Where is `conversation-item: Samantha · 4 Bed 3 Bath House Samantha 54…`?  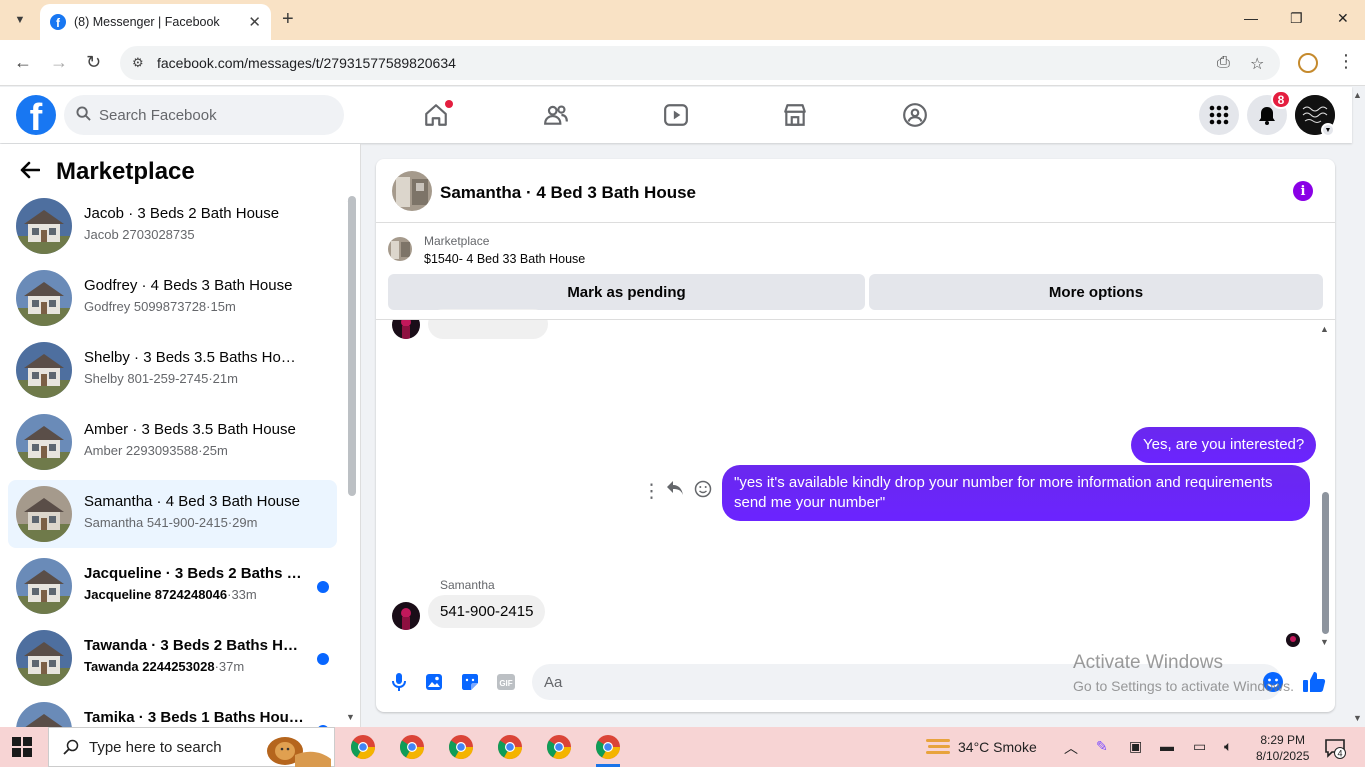
conversation-item: Samantha · 4 Bed 3 Bath House Samantha 54… is located at coordinates (172, 514).